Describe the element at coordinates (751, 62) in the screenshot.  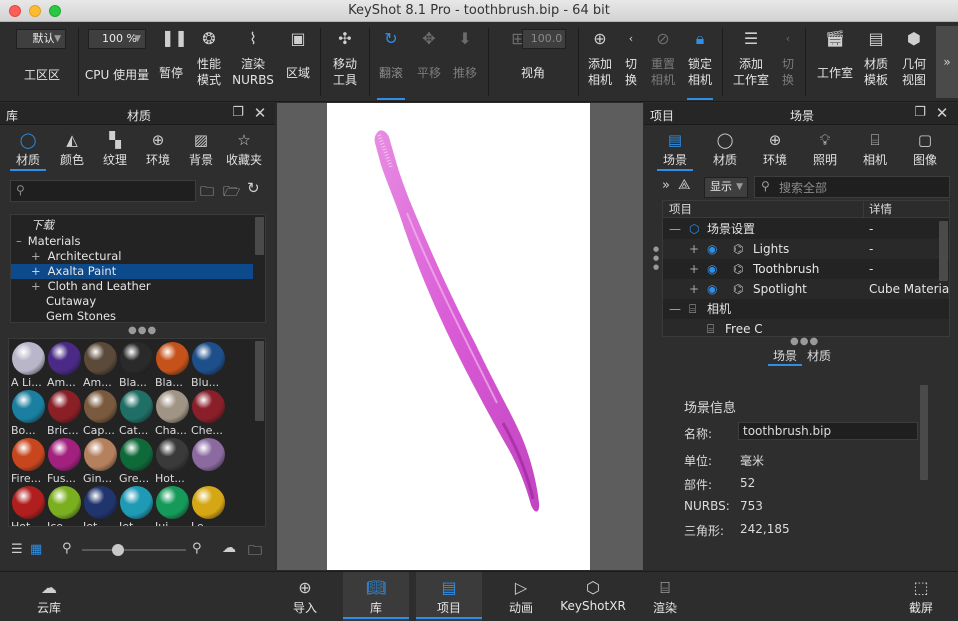
I see `add-studio-button: ☰ 添加 工作室` at that location.